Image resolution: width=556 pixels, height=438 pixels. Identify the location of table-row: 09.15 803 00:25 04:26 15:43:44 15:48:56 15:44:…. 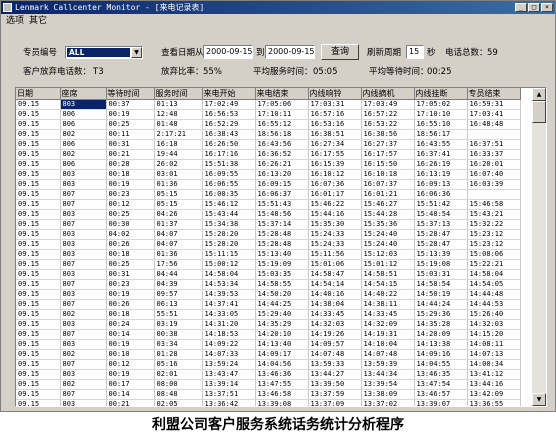
(268, 214).